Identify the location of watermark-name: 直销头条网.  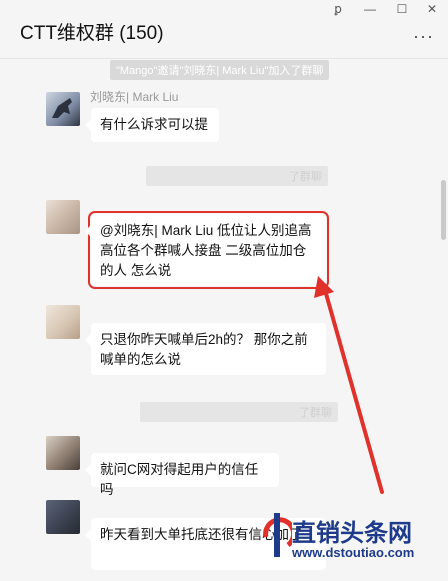
(352, 533).